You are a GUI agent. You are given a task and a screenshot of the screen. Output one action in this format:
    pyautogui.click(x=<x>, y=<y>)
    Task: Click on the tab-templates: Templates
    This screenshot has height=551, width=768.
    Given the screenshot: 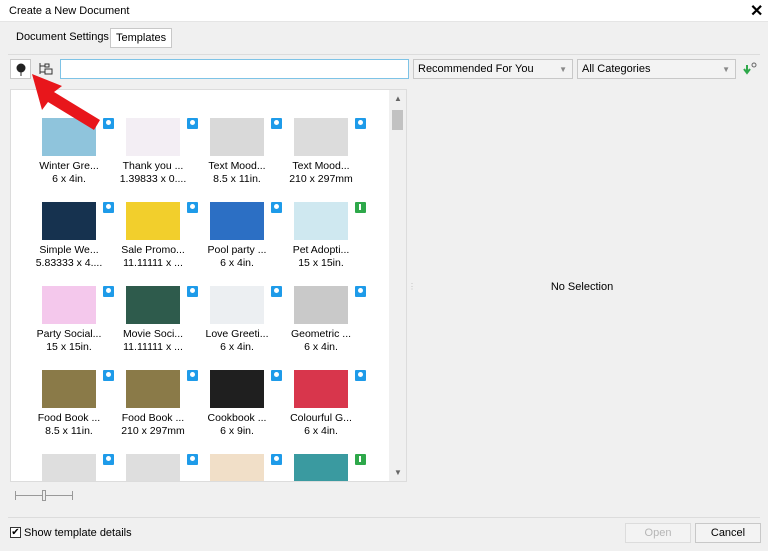 What is the action you would take?
    pyautogui.click(x=141, y=38)
    